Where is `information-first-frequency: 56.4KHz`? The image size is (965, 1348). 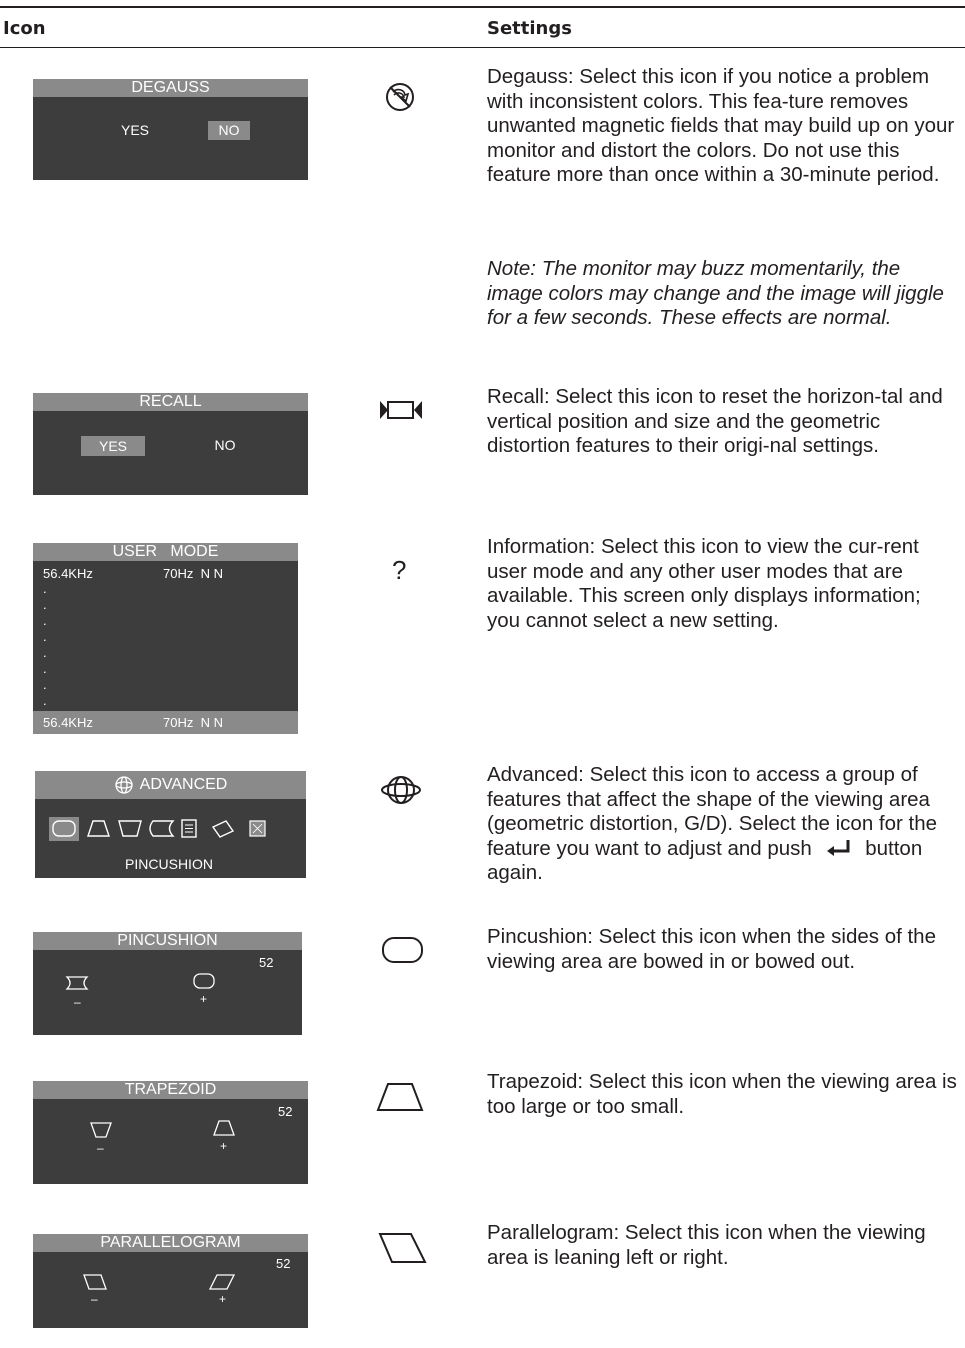
information-first-frequency: 56.4KHz is located at coordinates (68, 573).